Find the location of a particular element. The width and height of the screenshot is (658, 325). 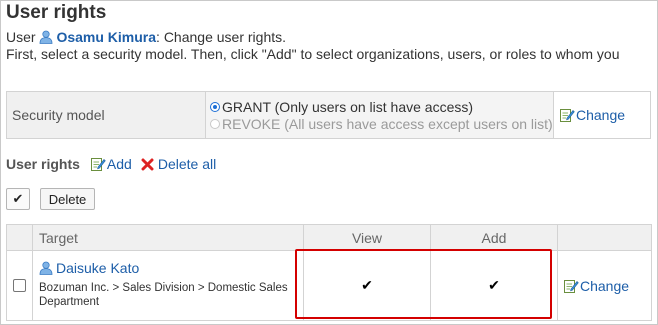

header-change-cell is located at coordinates (604, 237).